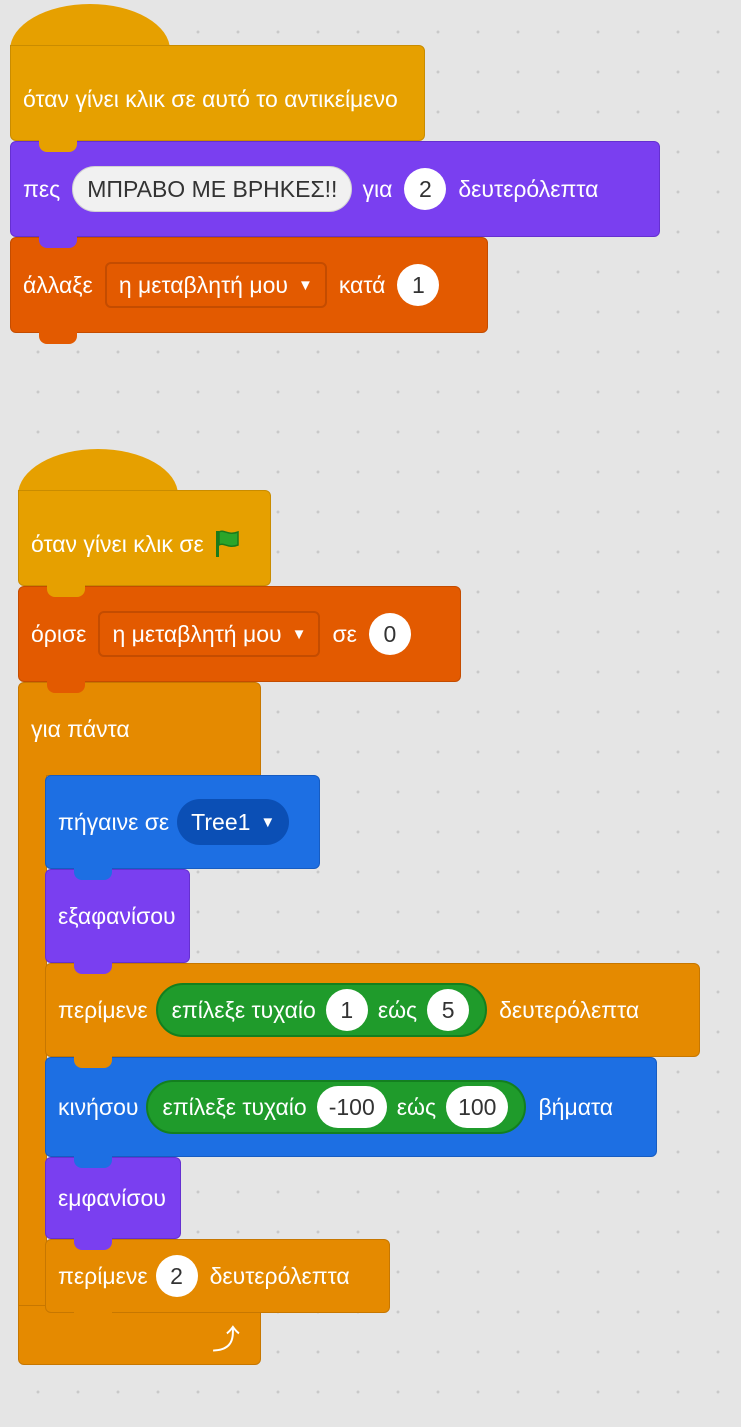 Image resolution: width=741 pixels, height=1427 pixels. What do you see at coordinates (139, 729) in the screenshot?
I see `forever-block: για πάντα` at bounding box center [139, 729].